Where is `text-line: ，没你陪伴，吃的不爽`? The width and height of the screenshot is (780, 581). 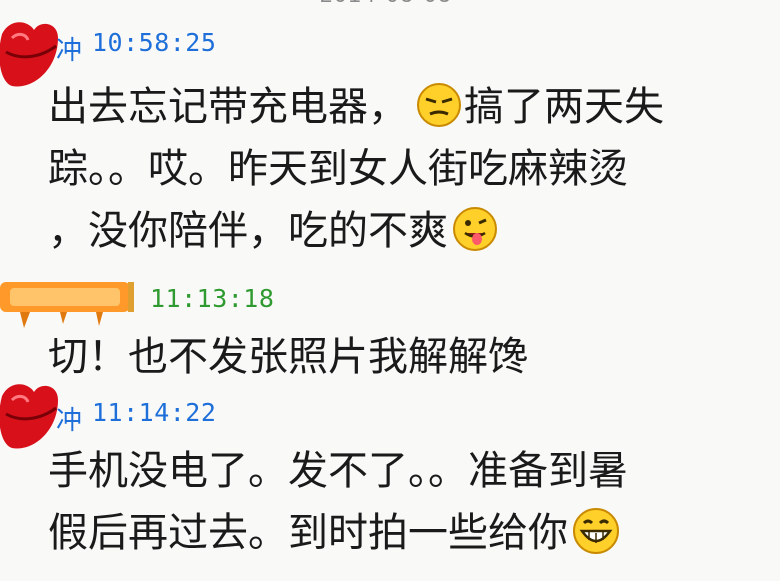
text-line: ，没你陪伴，吃的不爽 is located at coordinates (408, 231).